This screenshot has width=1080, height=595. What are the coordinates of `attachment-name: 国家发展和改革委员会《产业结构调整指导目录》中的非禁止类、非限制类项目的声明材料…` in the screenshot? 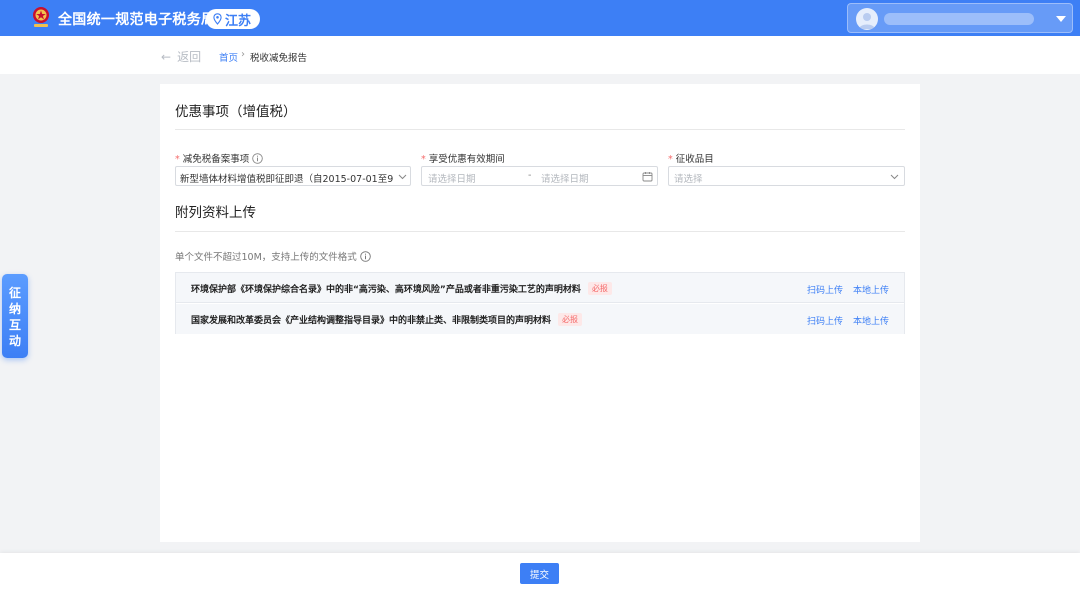 It's located at (387, 319).